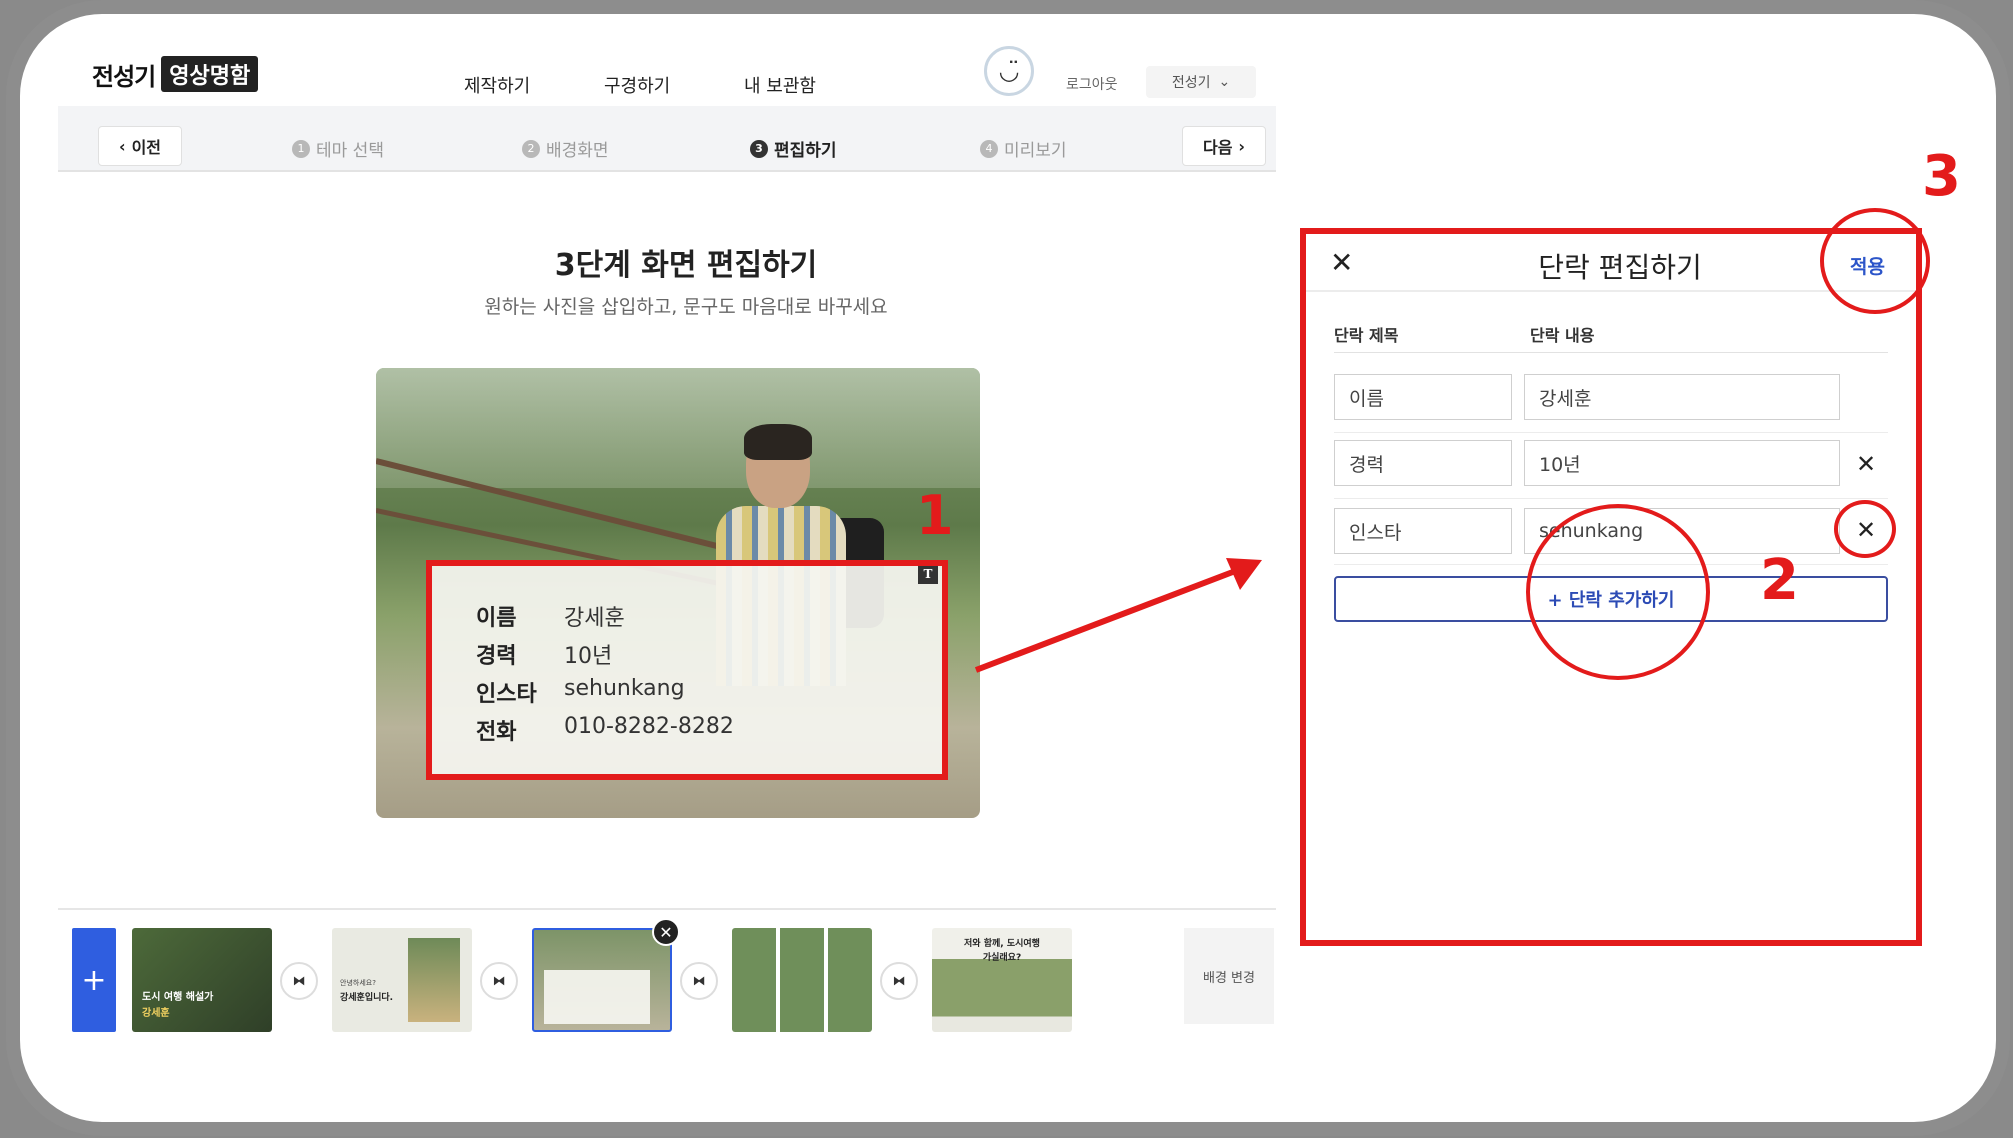 This screenshot has width=2013, height=1138. Describe the element at coordinates (434, 980) in the screenshot. I see `thumb-photo` at that location.